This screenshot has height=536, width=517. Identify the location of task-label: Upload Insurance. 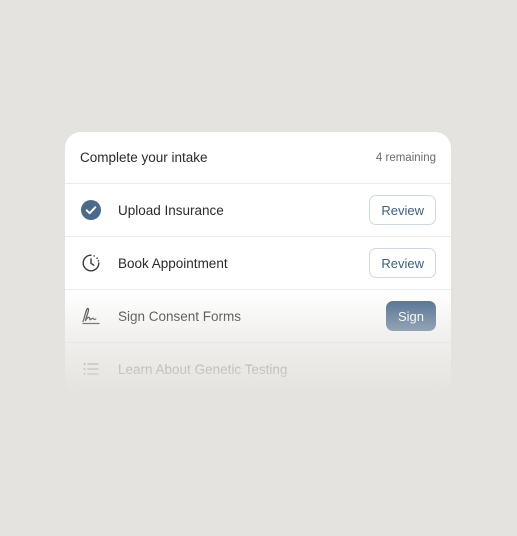
(171, 210).